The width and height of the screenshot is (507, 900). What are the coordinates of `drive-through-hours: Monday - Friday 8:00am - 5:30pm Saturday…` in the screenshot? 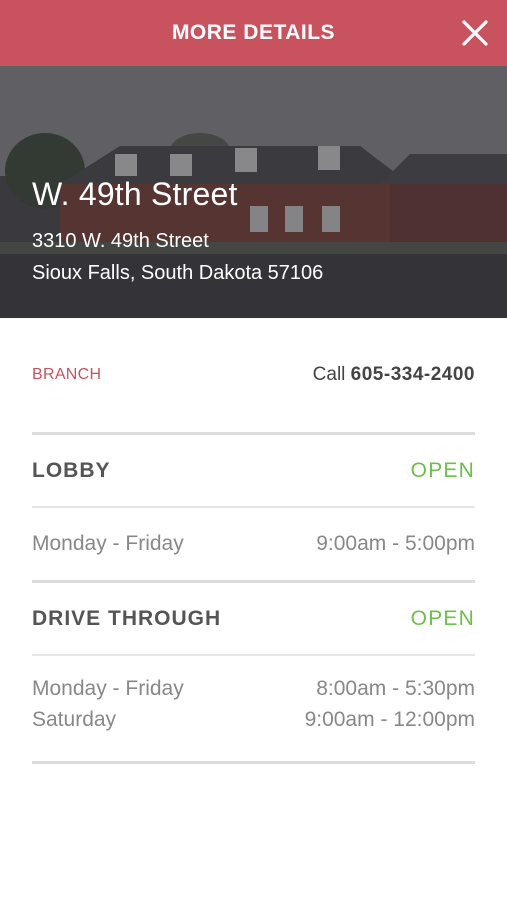 It's located at (253, 708).